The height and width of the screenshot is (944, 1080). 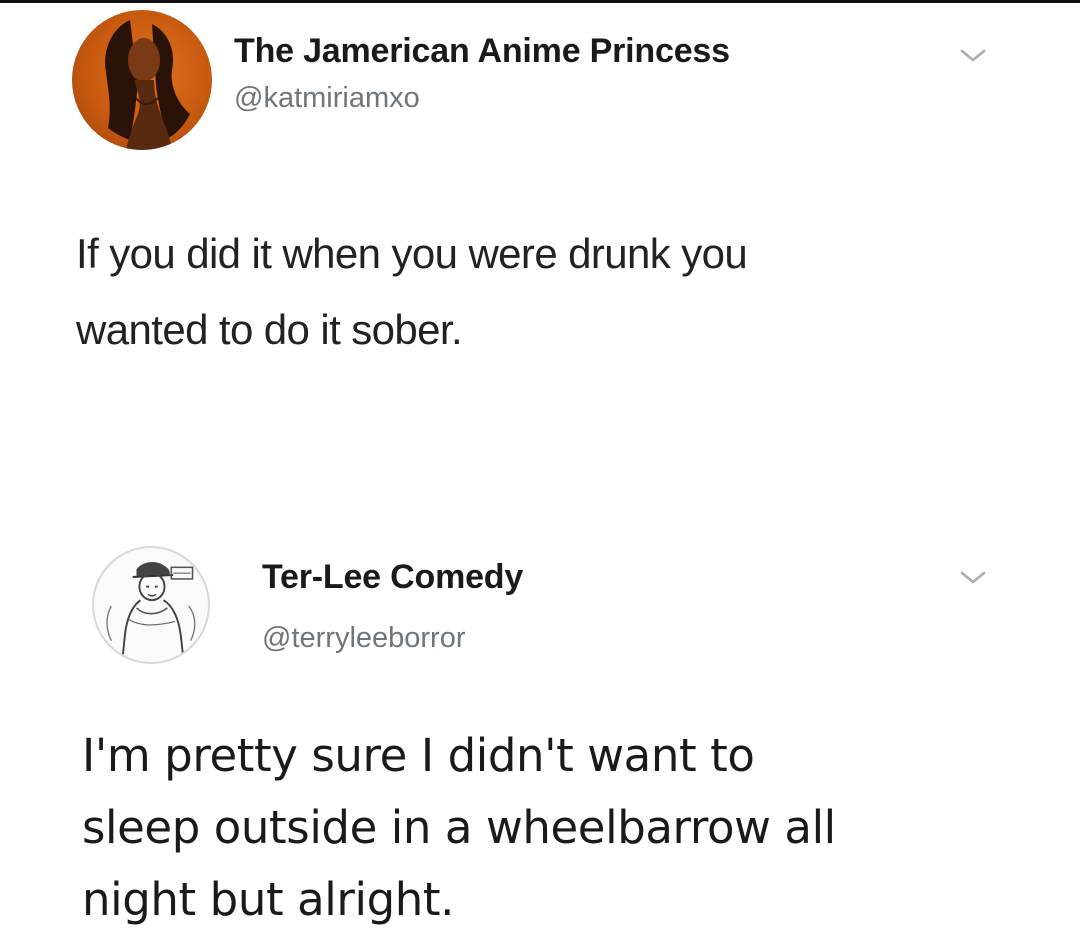 What do you see at coordinates (327, 98) in the screenshot?
I see `user-handle: @katmiriamxo` at bounding box center [327, 98].